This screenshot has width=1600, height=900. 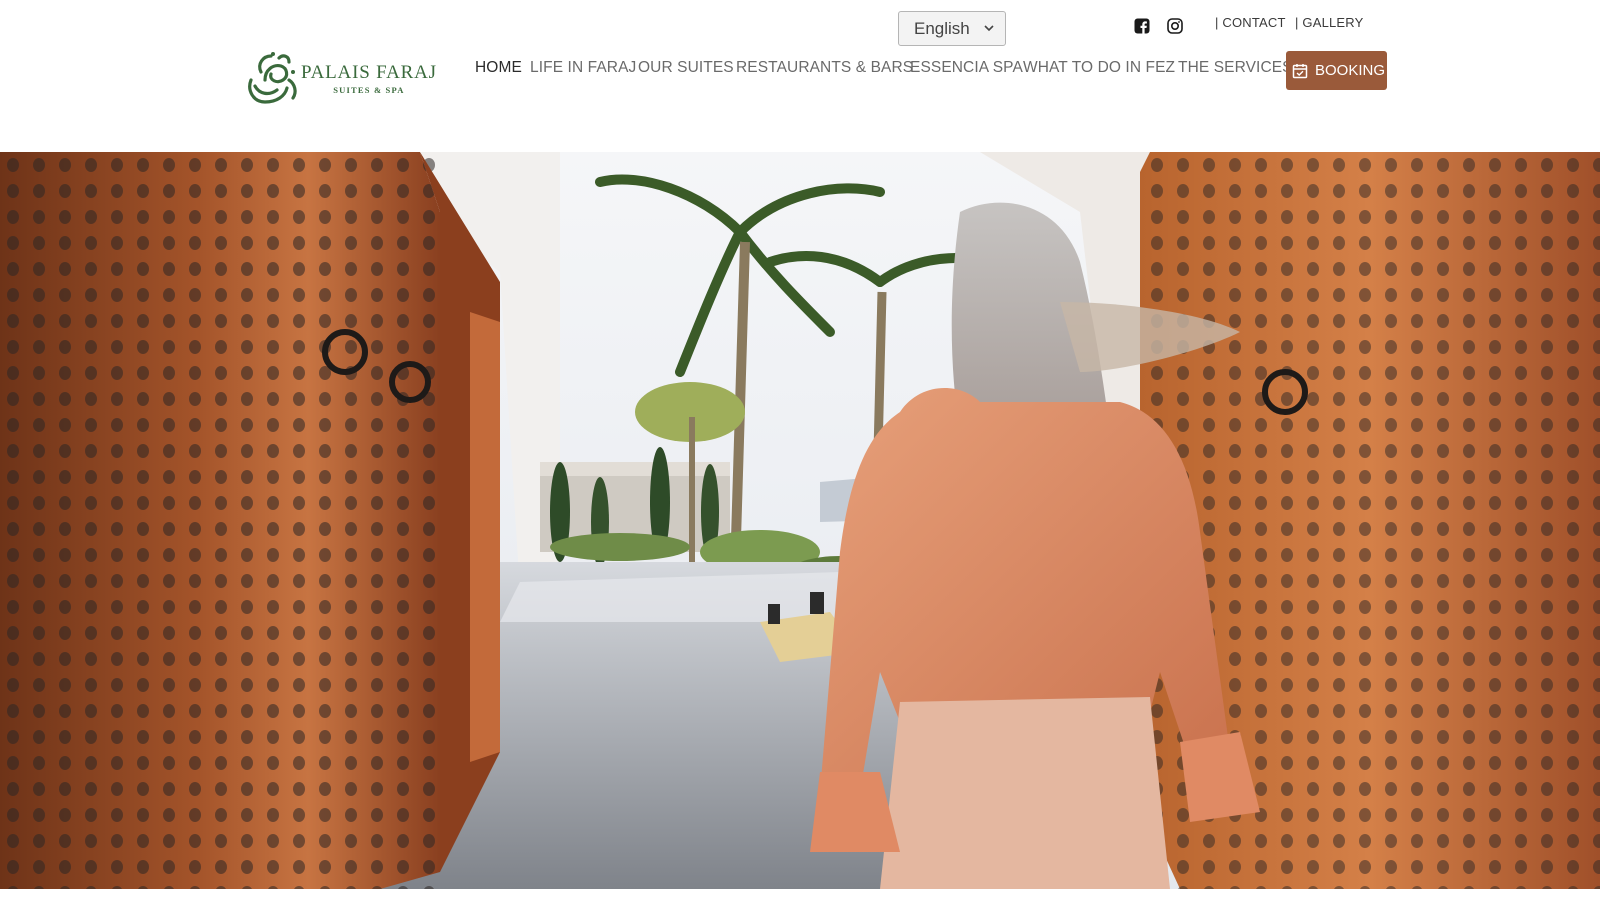 I want to click on chevron-down-icon, so click(x=989, y=28).